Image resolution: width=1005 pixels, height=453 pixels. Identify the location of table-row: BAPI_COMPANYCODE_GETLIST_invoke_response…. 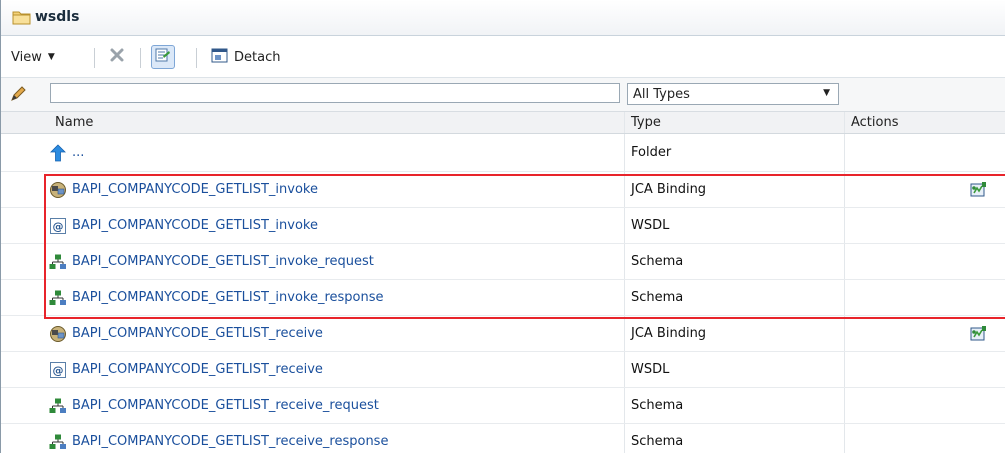
(503, 298).